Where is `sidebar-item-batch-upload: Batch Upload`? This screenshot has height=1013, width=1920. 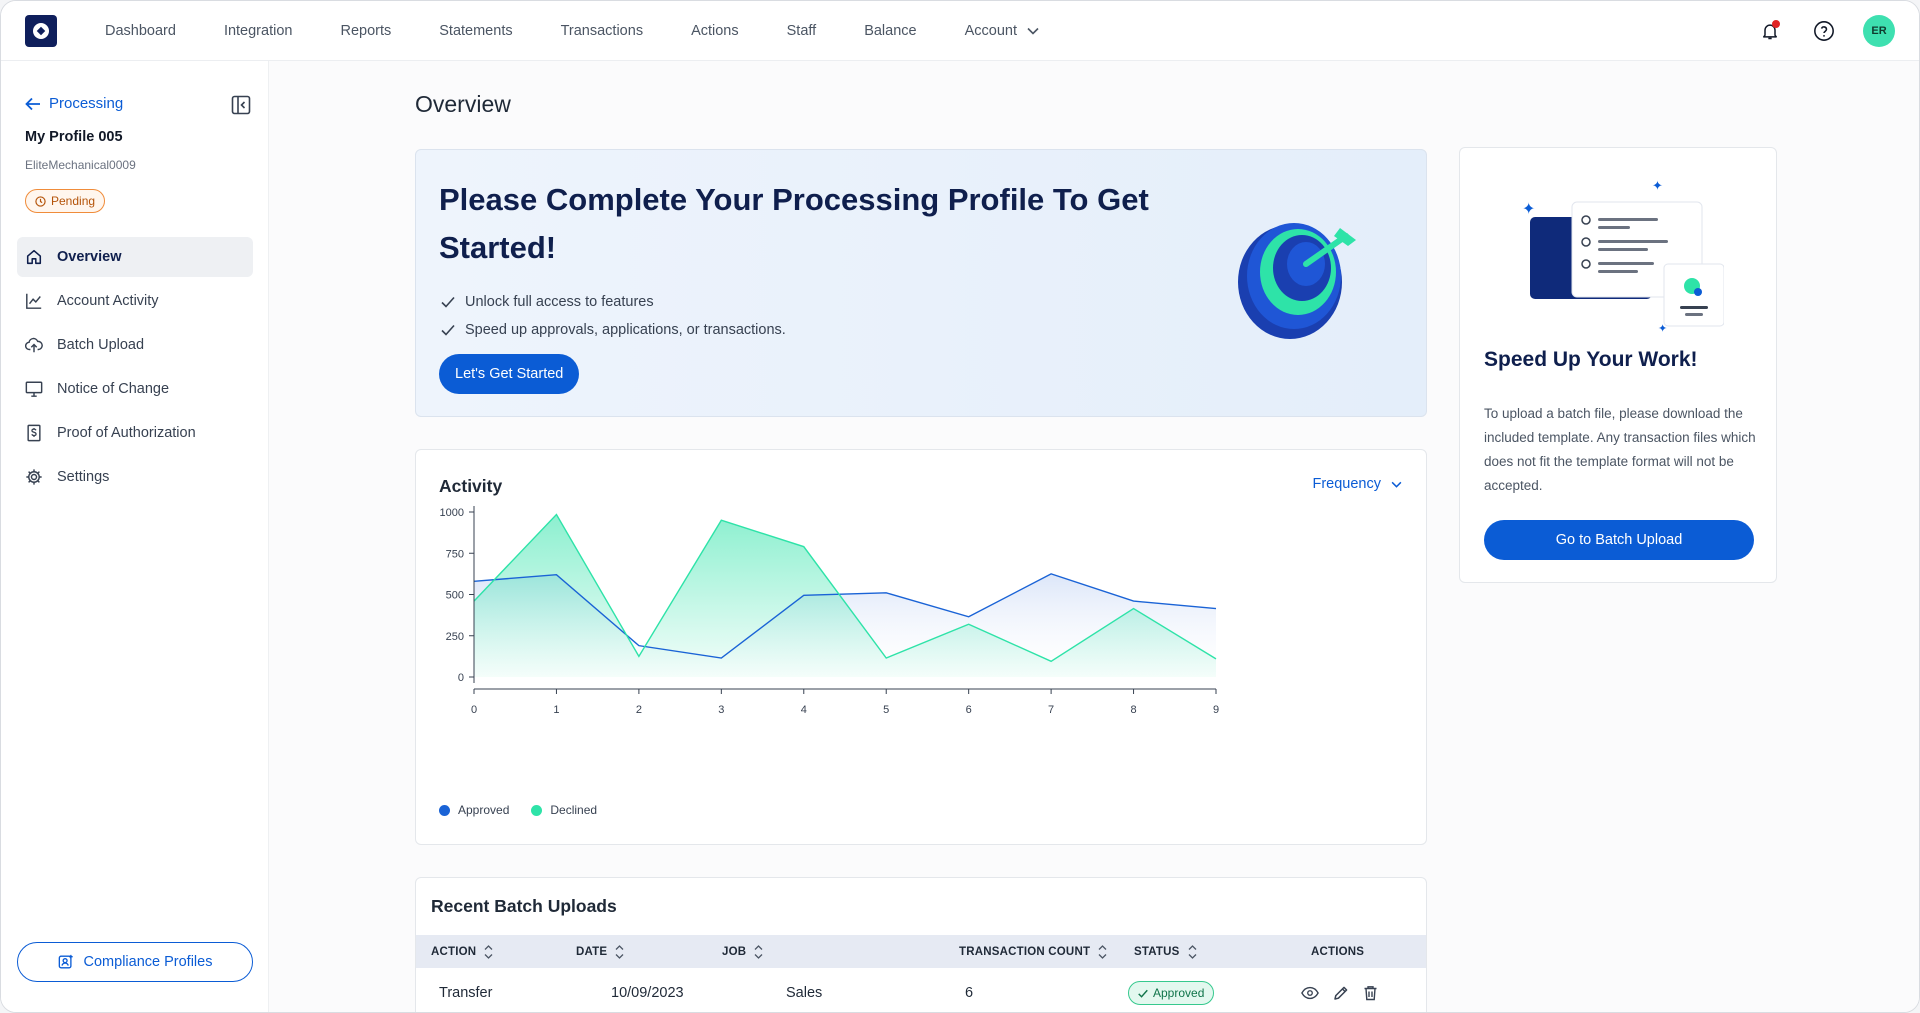 sidebar-item-batch-upload: Batch Upload is located at coordinates (135, 345).